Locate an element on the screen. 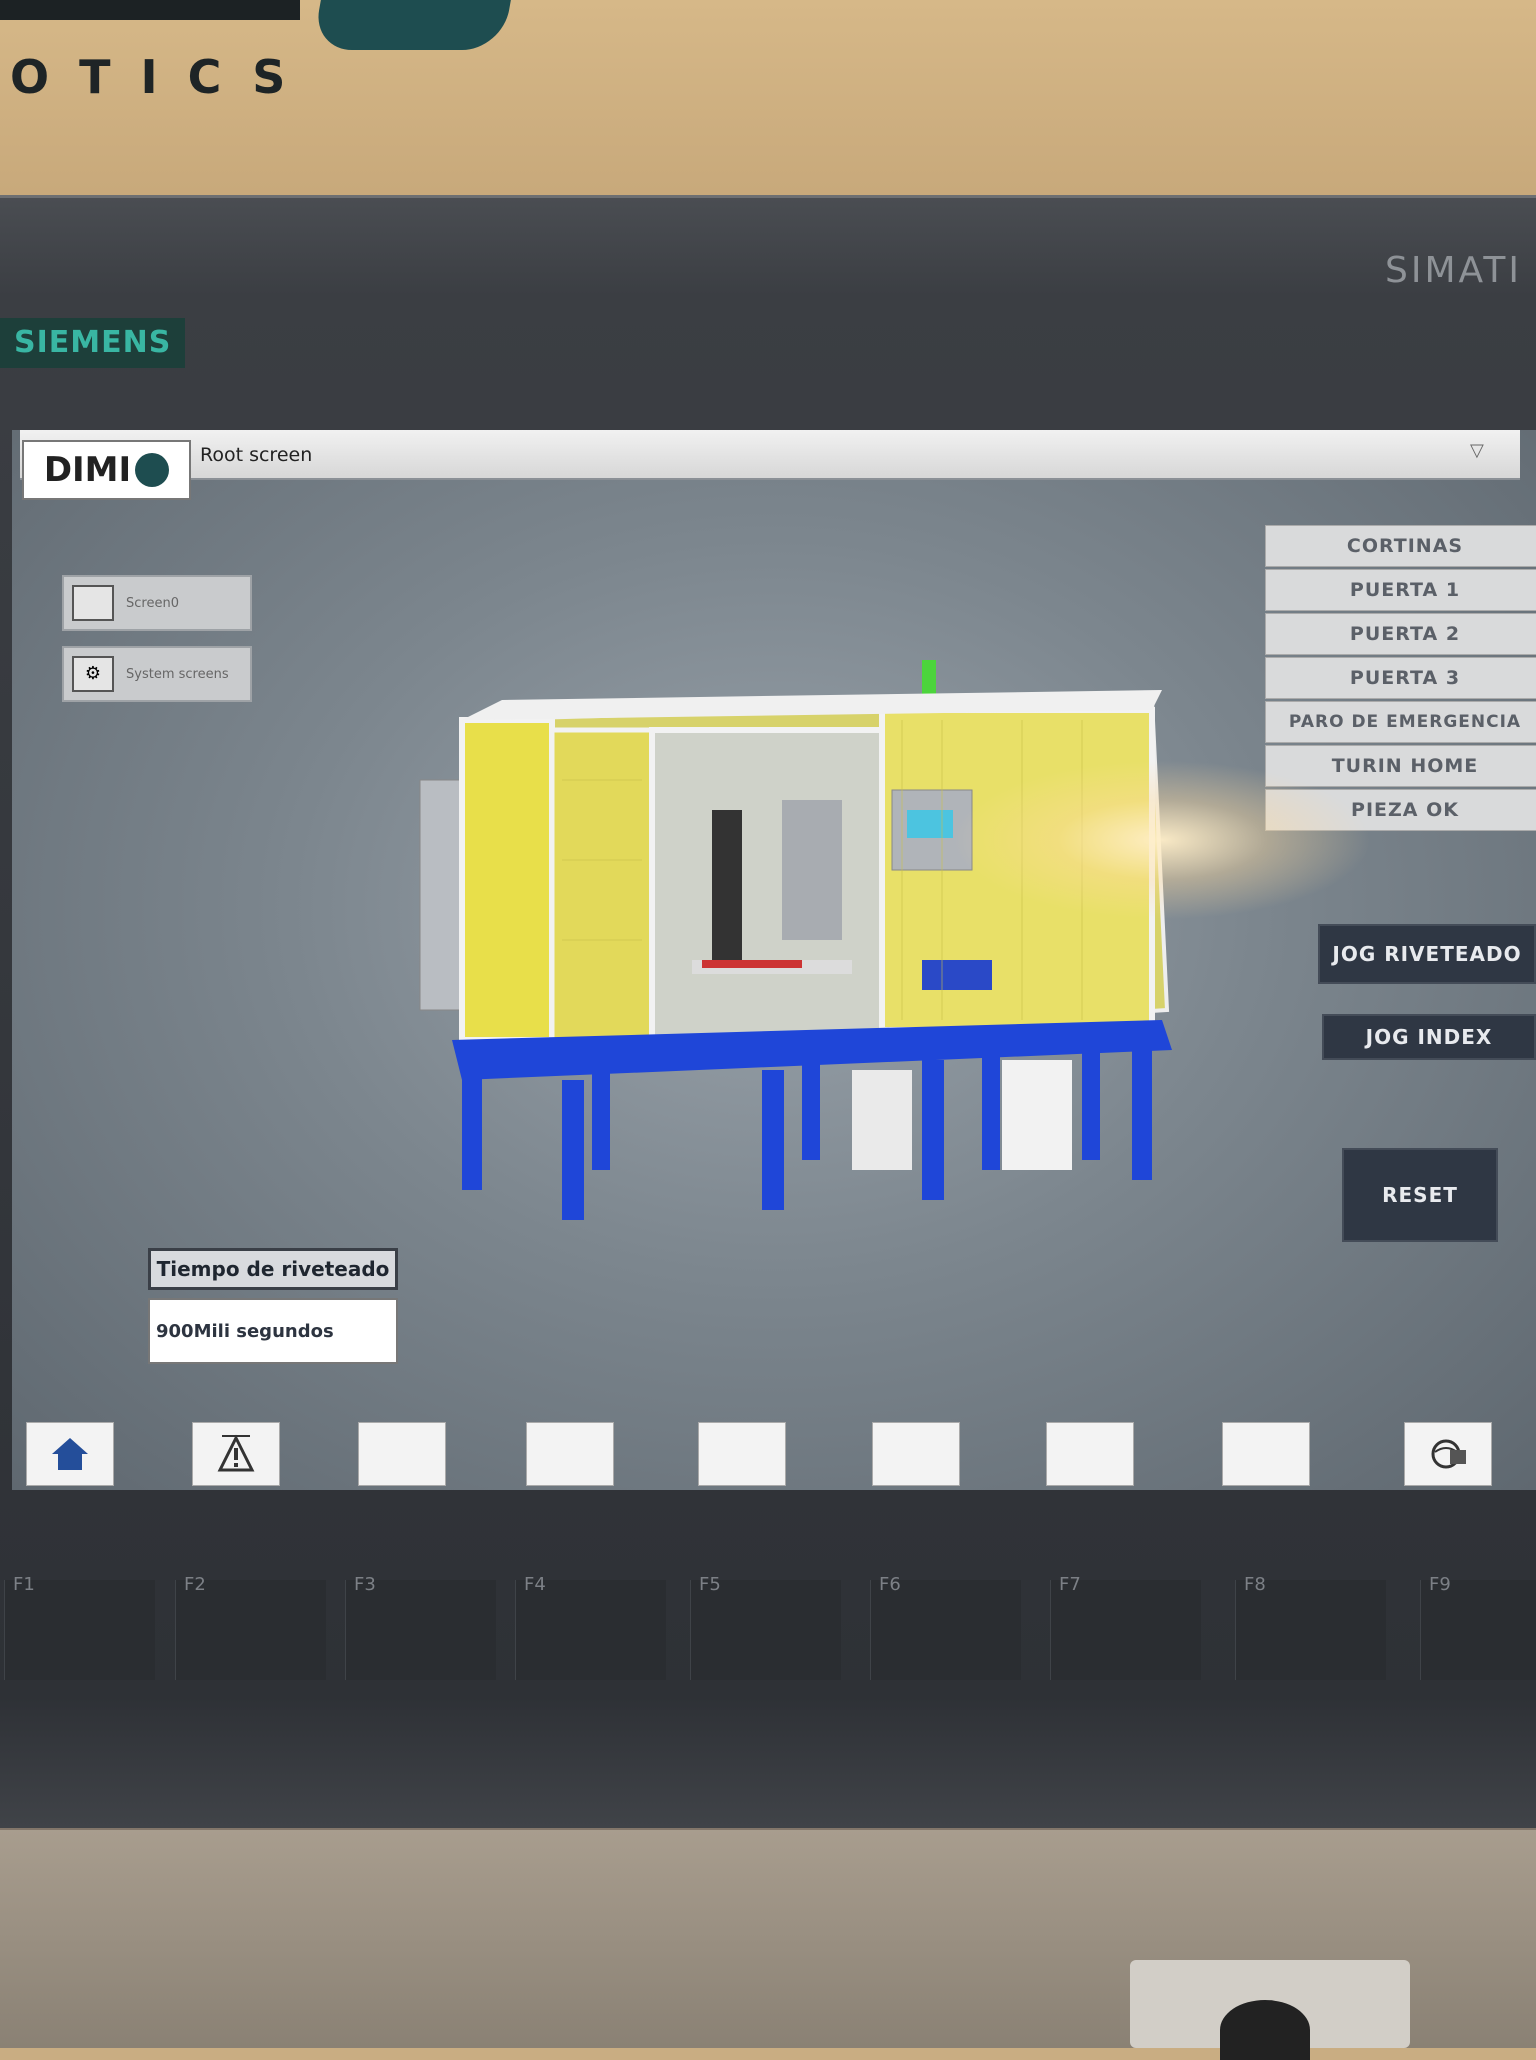  machine-illustration is located at coordinates (795, 940).